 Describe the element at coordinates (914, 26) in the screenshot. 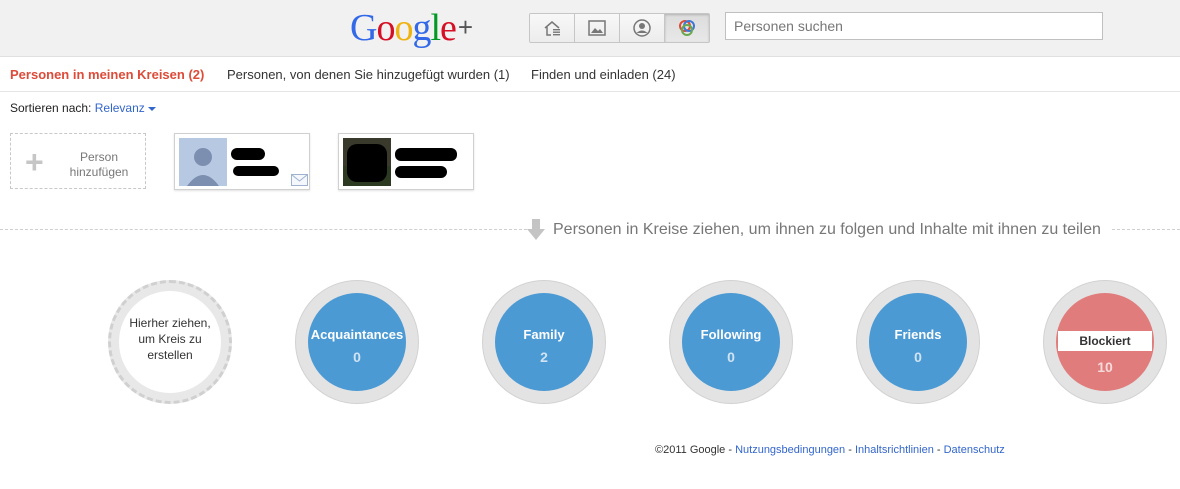

I see `search-input` at that location.